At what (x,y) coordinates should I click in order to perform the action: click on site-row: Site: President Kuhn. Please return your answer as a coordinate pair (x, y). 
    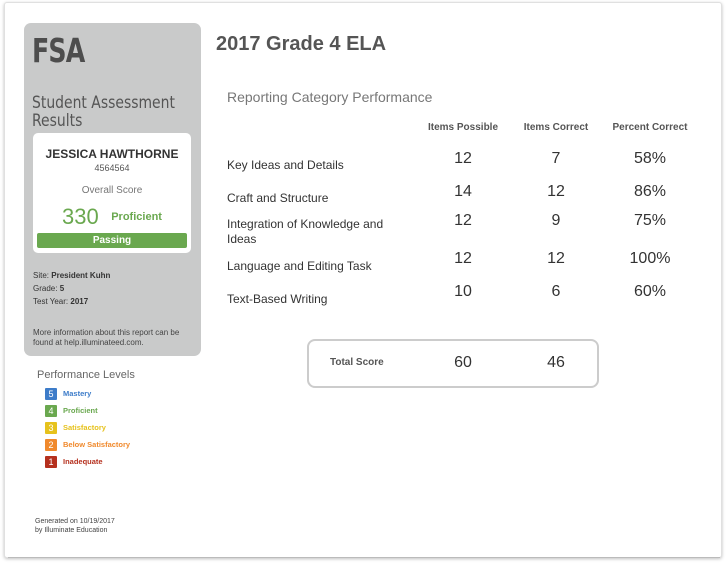
    Looking at the image, I should click on (72, 275).